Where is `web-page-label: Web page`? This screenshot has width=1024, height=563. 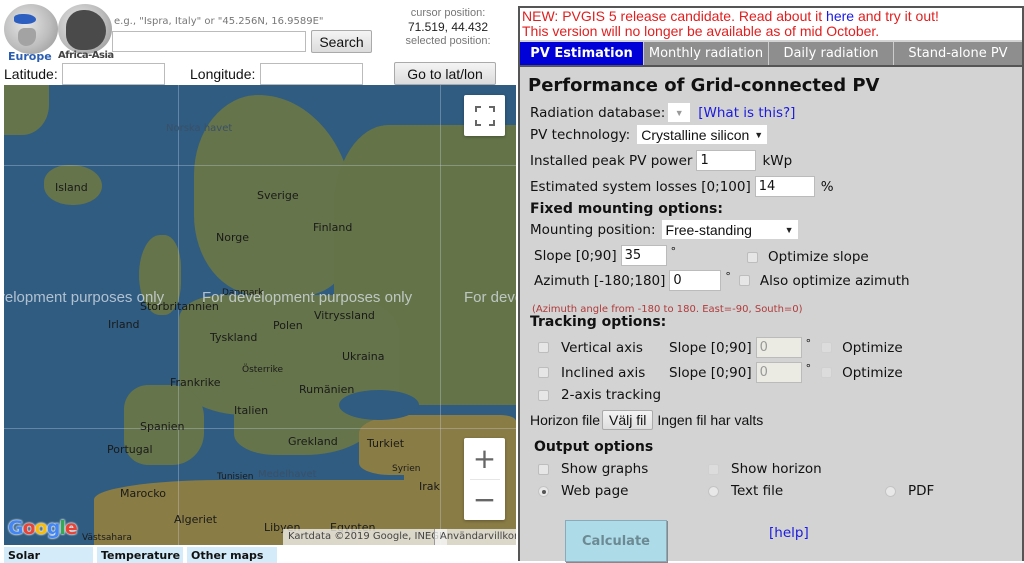 web-page-label: Web page is located at coordinates (595, 491).